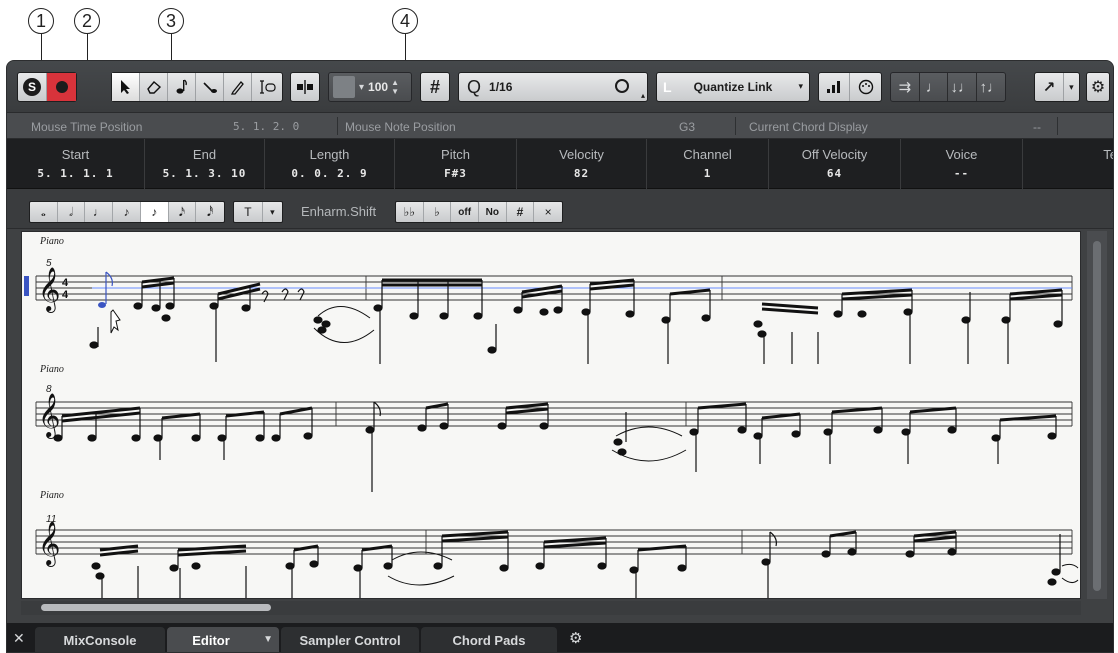 This screenshot has height=653, width=1118. What do you see at coordinates (455, 173) in the screenshot?
I see `info-pitch-value: F#3` at bounding box center [455, 173].